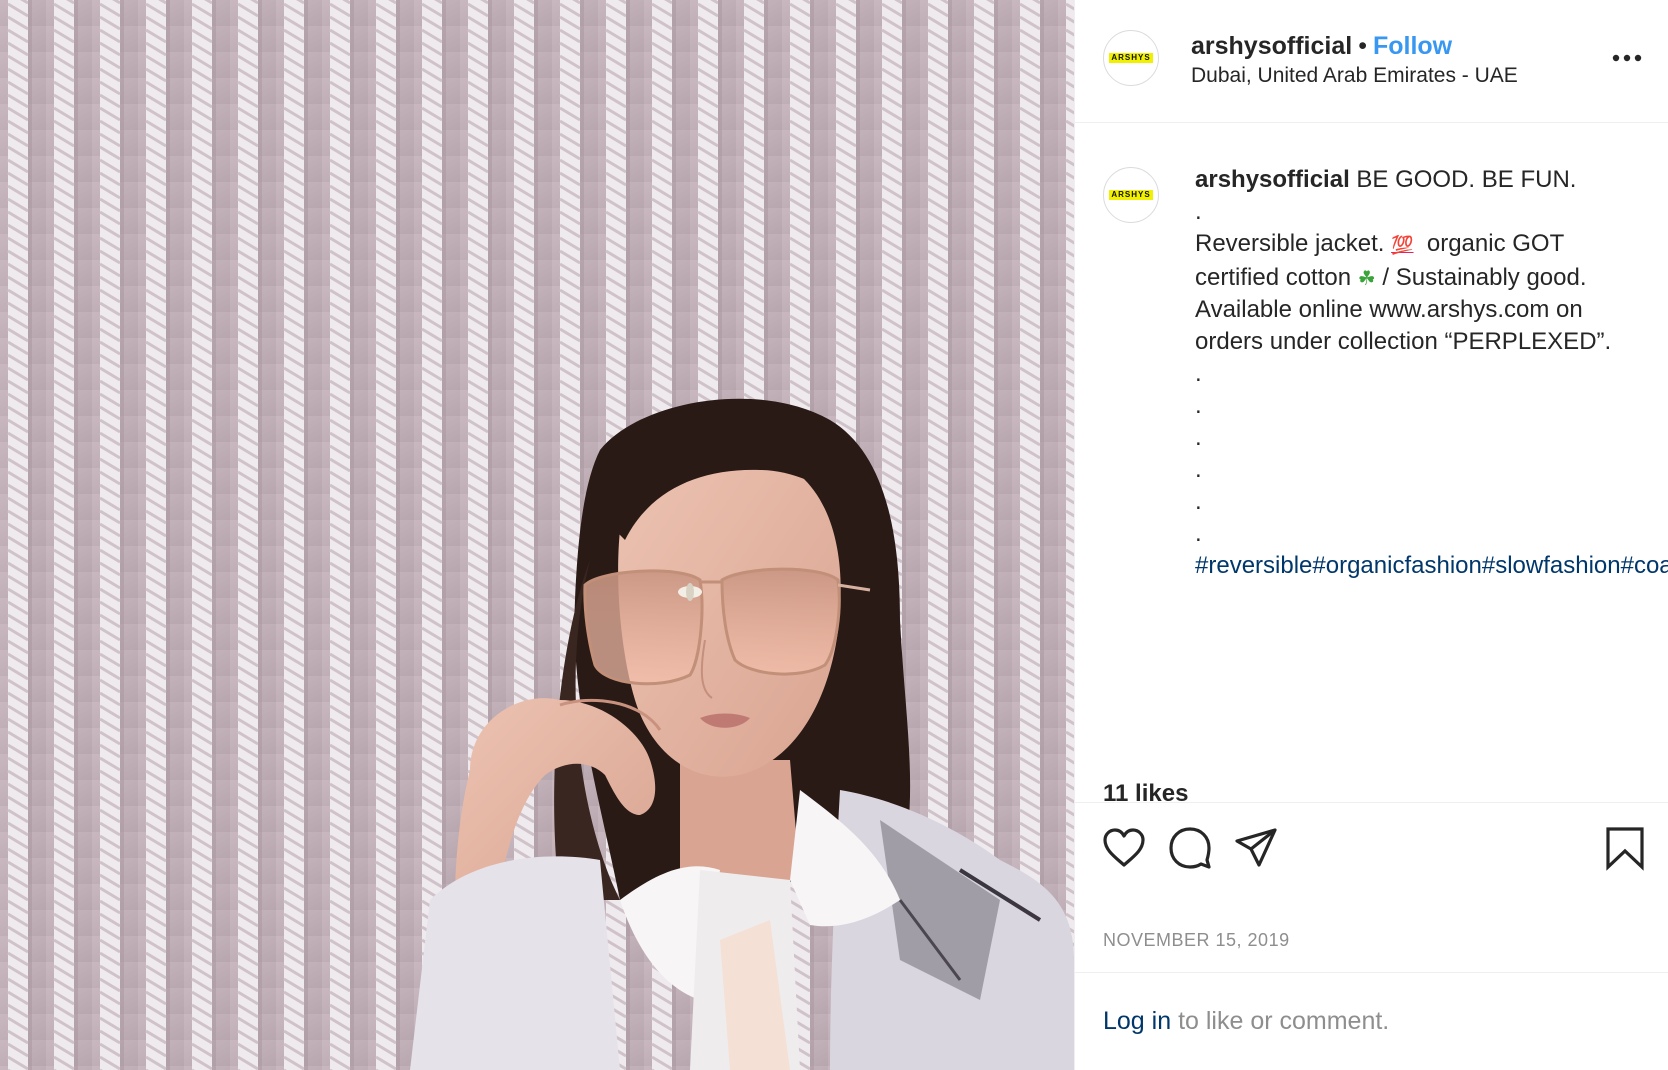 The width and height of the screenshot is (1668, 1070). I want to click on shamrock-emoji-icon: ☘, so click(1366, 278).